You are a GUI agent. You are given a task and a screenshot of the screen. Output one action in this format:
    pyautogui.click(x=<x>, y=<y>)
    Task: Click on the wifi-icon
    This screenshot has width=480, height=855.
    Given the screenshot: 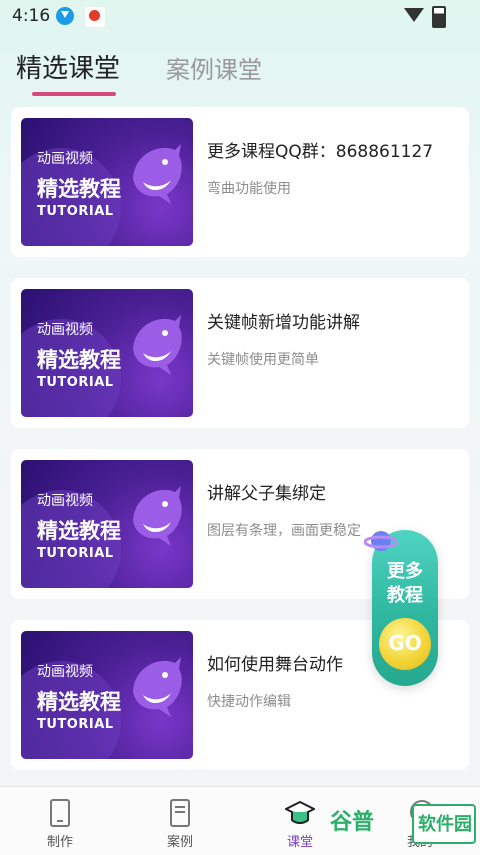 What is the action you would take?
    pyautogui.click(x=414, y=15)
    